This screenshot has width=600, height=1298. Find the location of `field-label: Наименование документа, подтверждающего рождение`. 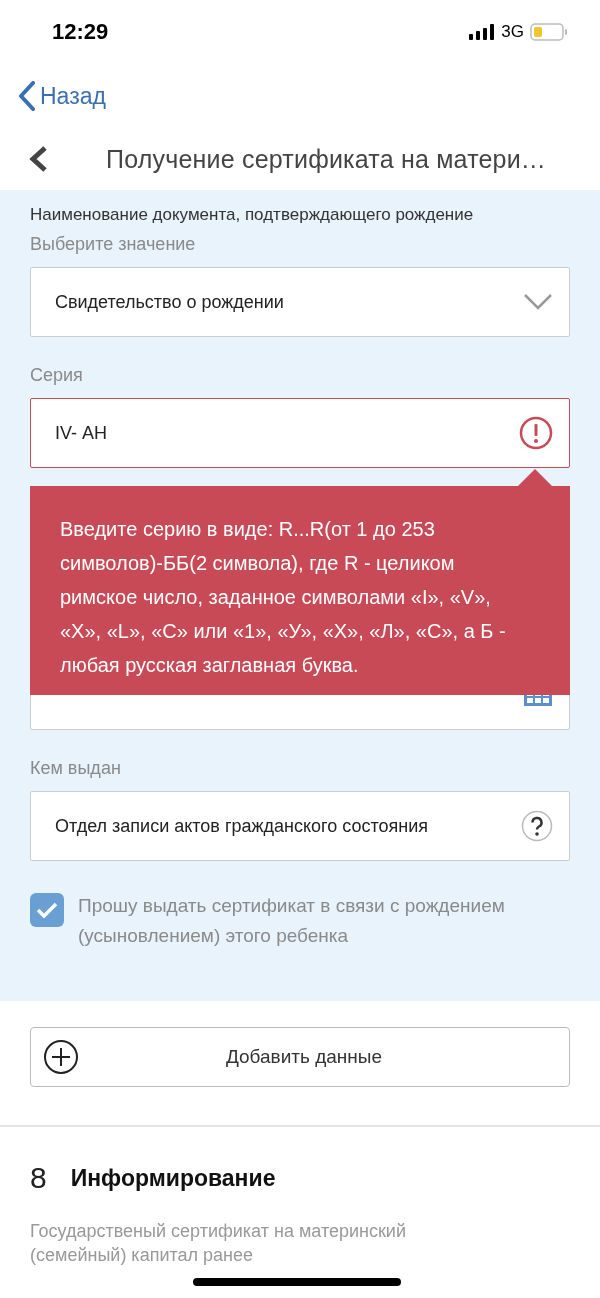

field-label: Наименование документа, подтверждающего рождение is located at coordinates (252, 215).